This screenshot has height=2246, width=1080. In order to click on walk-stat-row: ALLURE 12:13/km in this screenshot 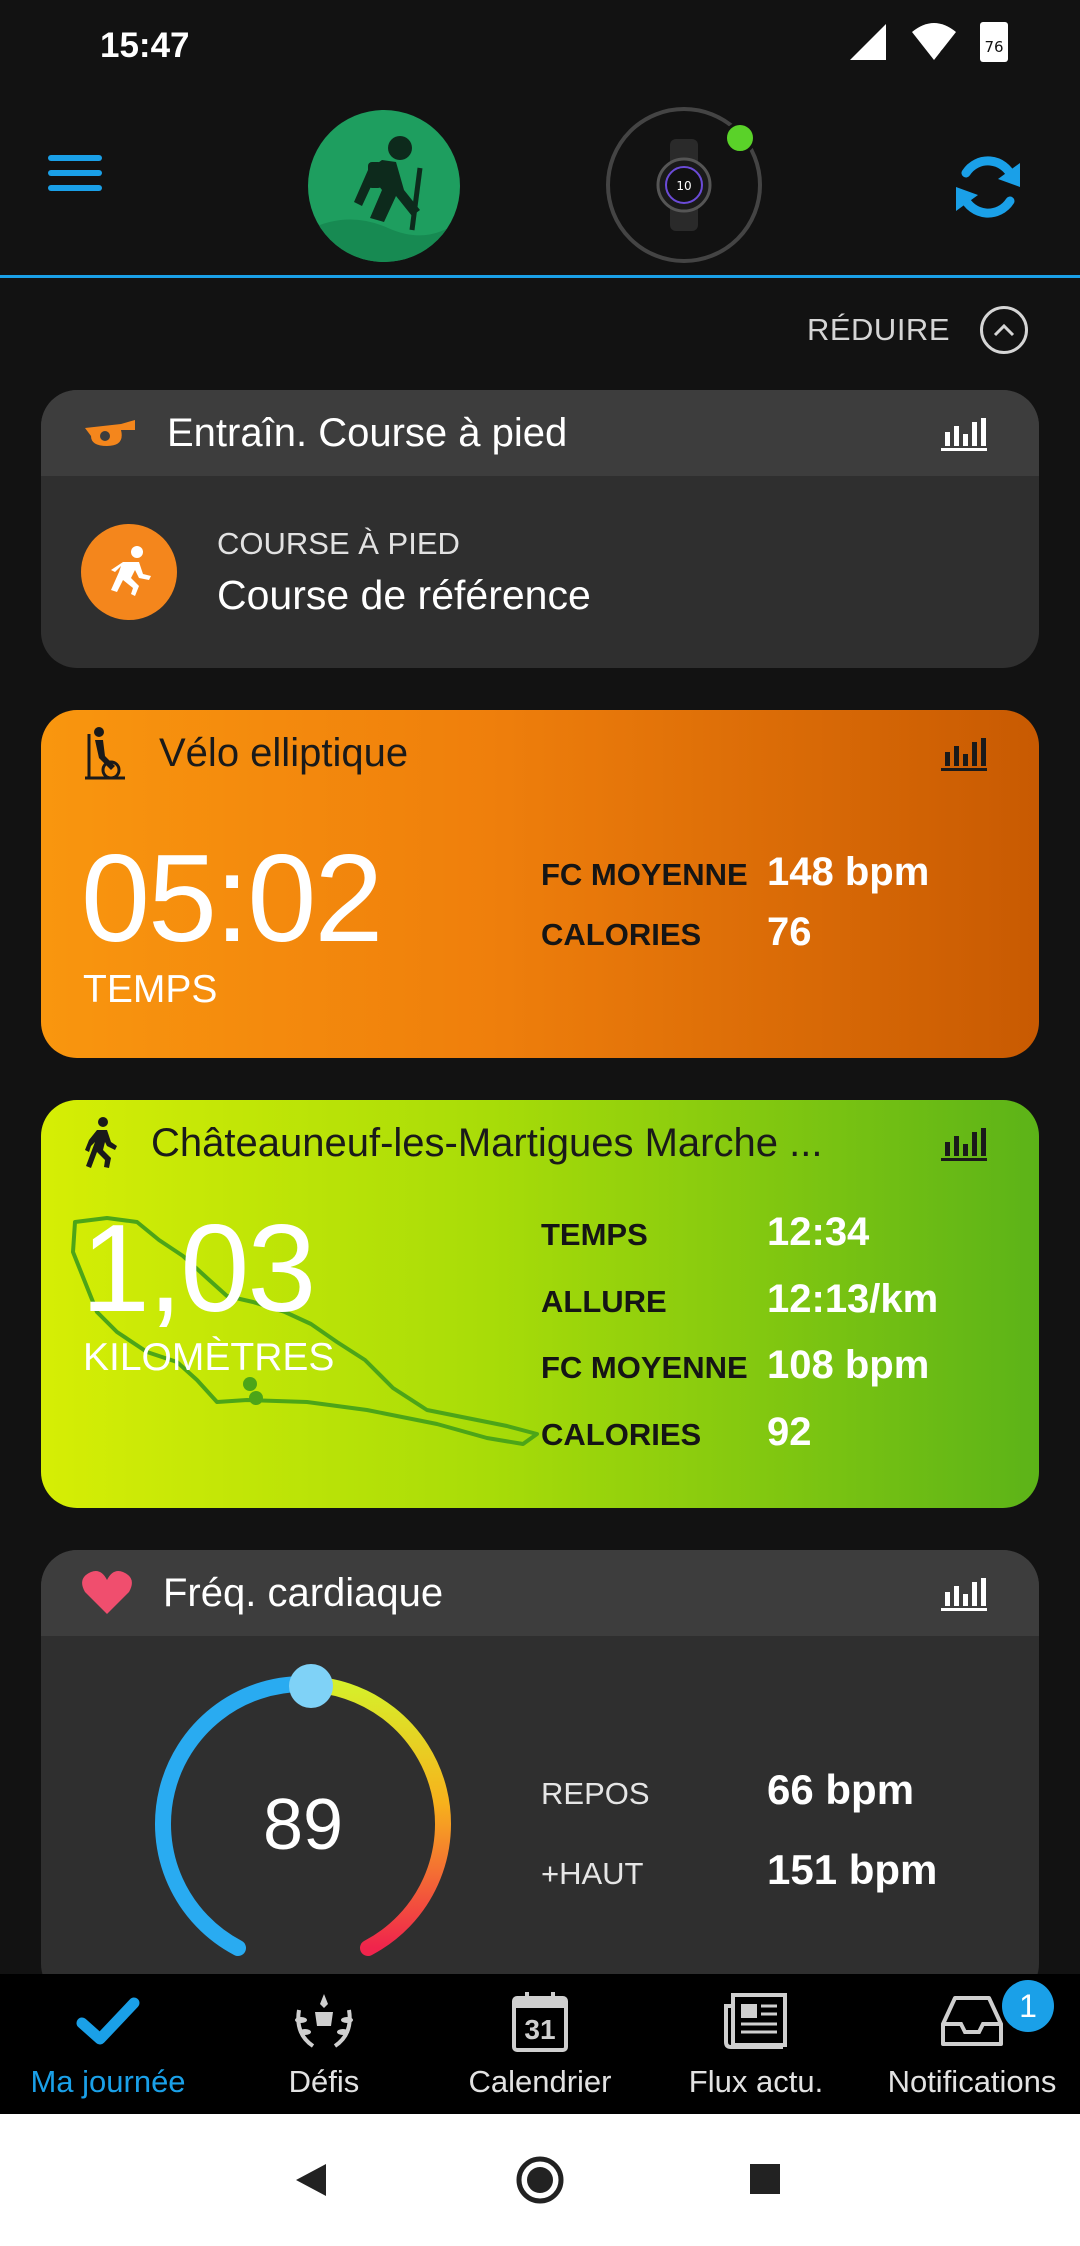, I will do `click(739, 1299)`.